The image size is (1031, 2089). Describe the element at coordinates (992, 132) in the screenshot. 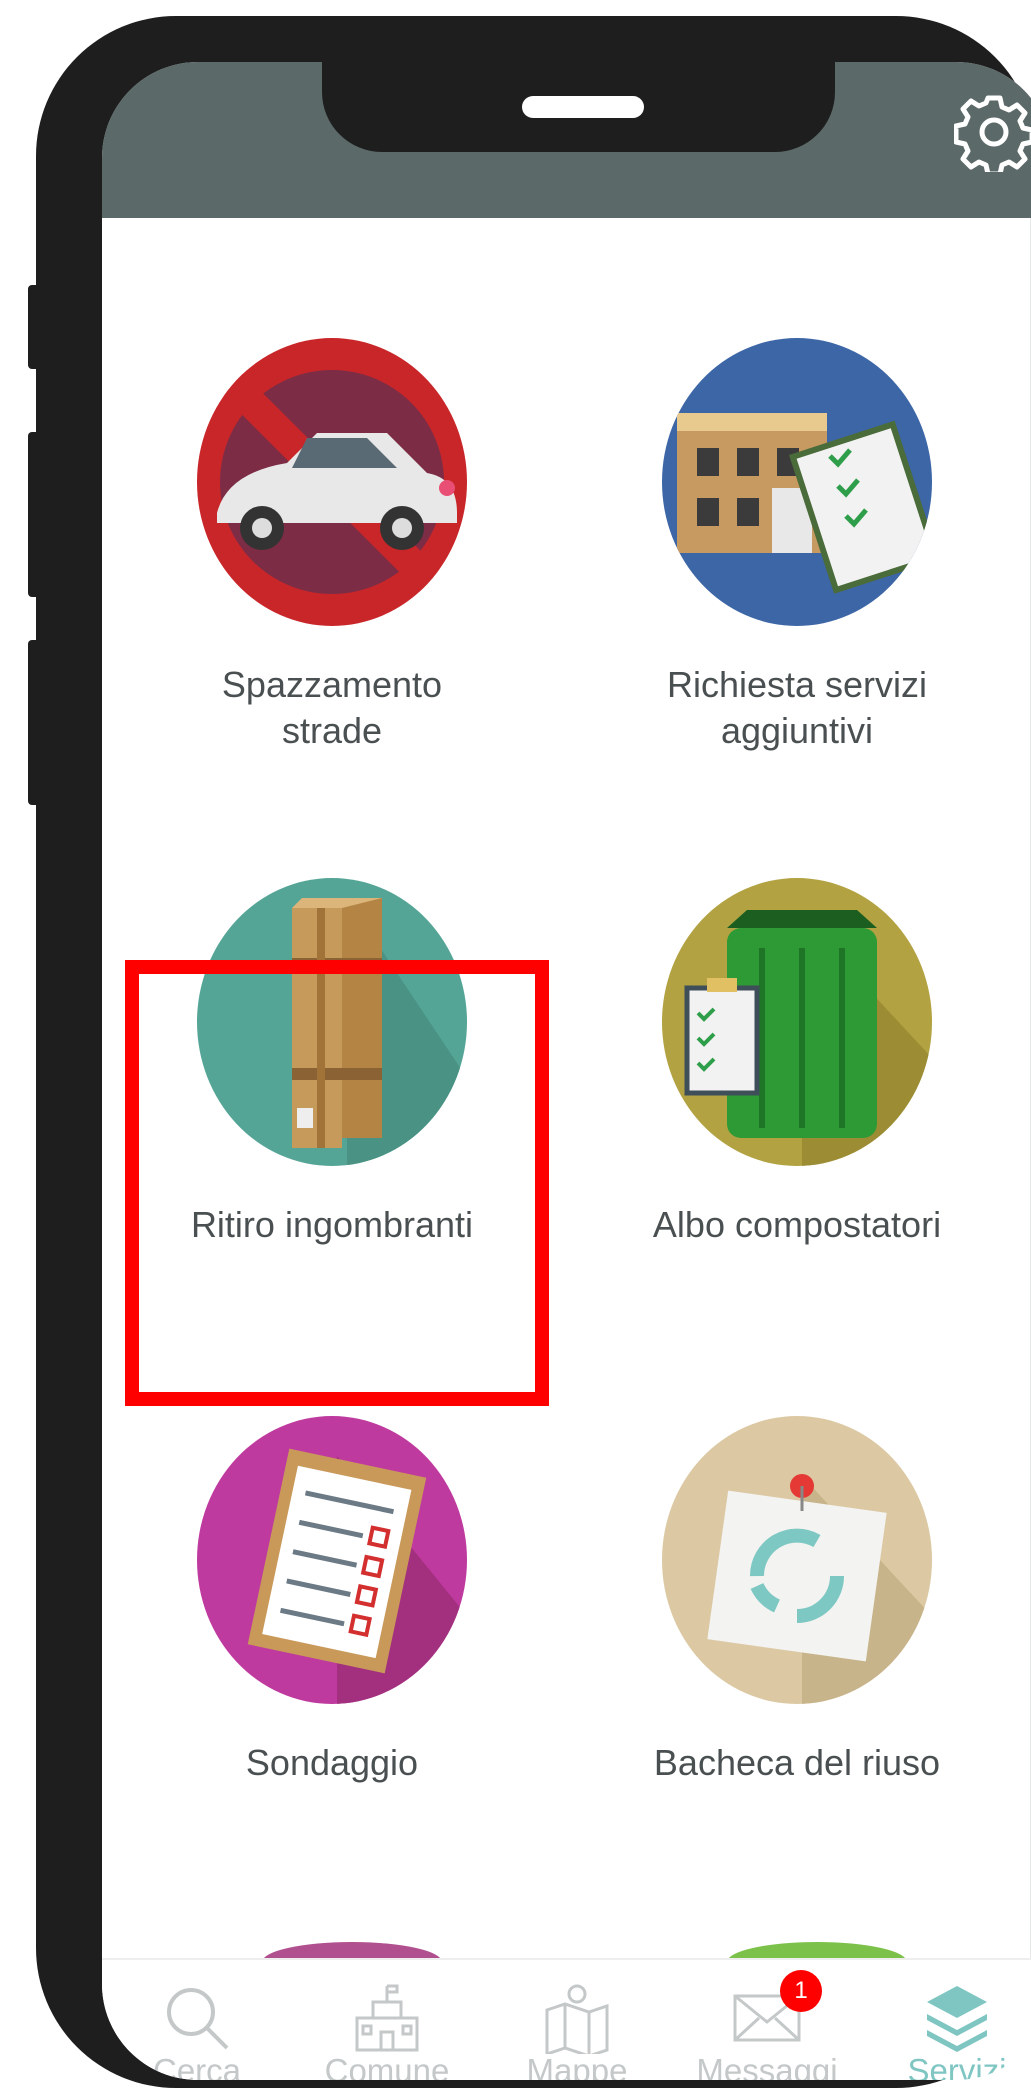

I see `gear-icon` at that location.